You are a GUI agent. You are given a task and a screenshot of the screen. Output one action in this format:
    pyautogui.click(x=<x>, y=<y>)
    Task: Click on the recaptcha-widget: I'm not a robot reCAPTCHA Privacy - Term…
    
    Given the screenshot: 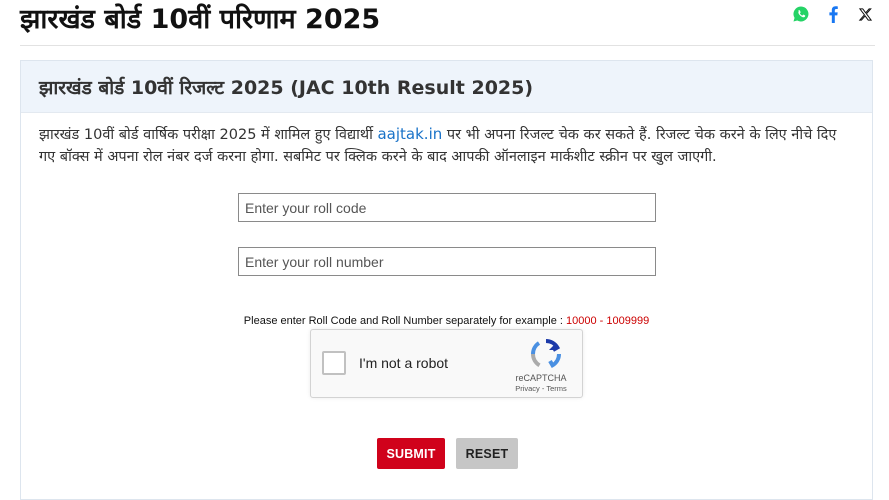 What is the action you would take?
    pyautogui.click(x=446, y=363)
    